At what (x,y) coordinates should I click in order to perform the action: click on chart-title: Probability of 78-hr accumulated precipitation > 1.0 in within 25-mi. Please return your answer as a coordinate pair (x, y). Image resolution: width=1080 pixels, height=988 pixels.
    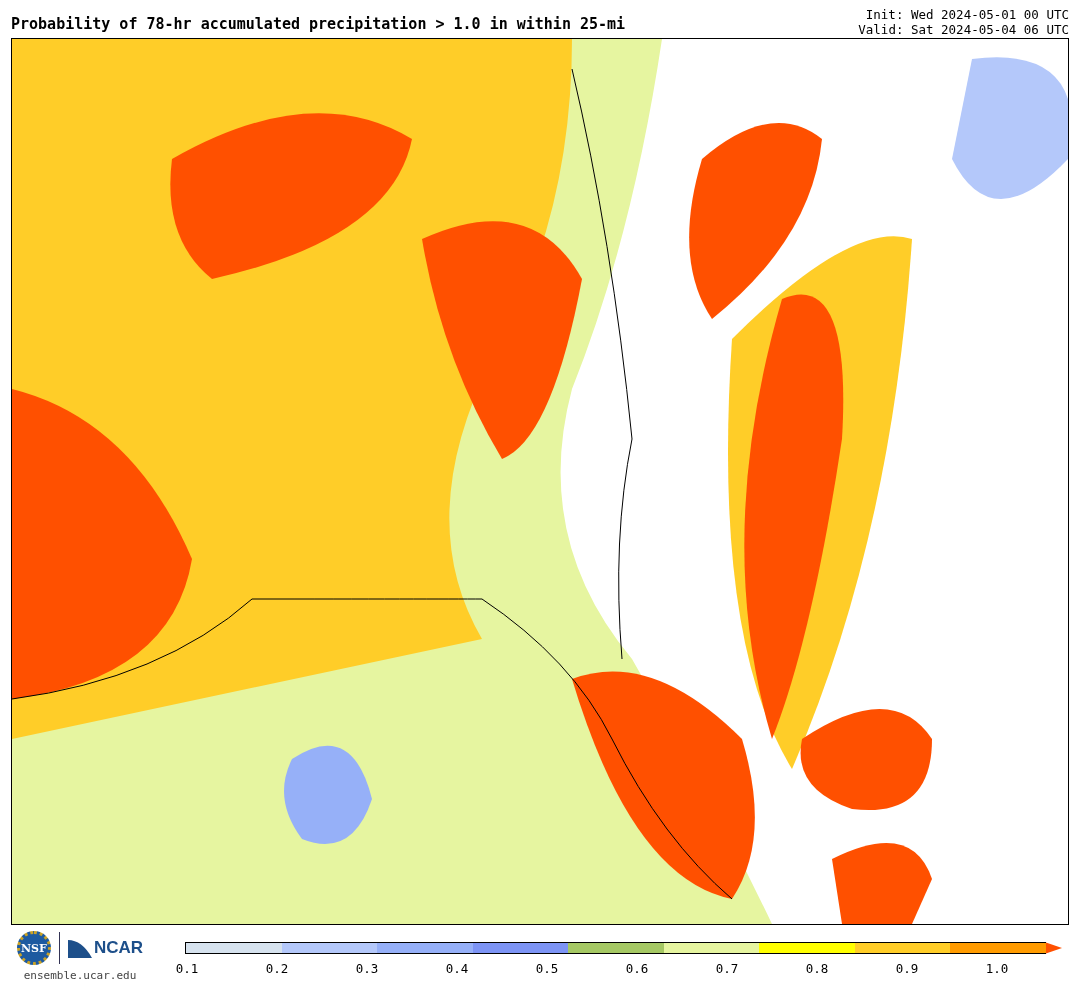
    Looking at the image, I should click on (318, 25).